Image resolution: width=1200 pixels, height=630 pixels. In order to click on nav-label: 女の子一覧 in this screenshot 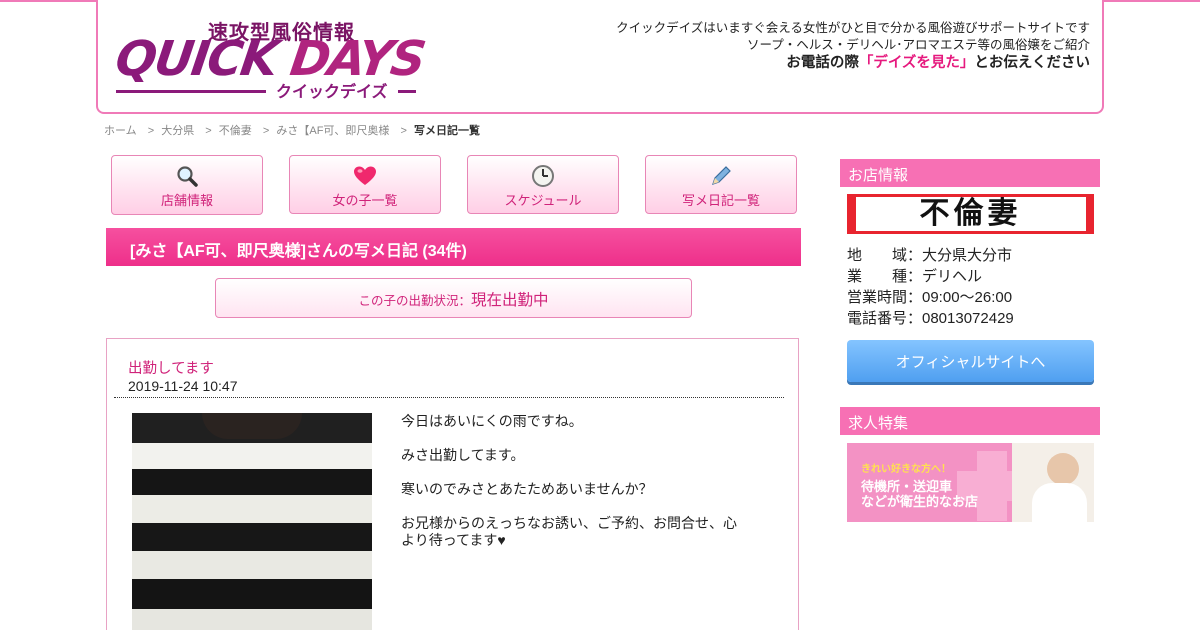, I will do `click(365, 200)`.